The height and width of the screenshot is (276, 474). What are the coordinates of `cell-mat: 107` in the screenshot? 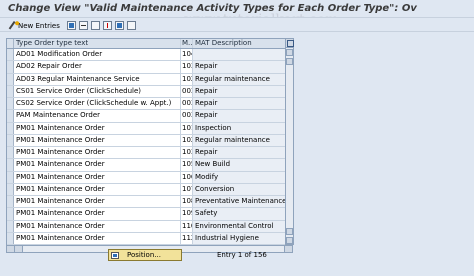 It's located at (187, 189).